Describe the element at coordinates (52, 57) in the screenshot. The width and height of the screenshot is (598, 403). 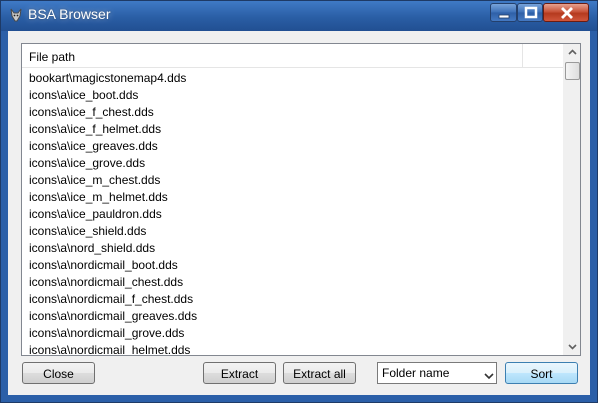
I see `column-header-file-path: File path` at that location.